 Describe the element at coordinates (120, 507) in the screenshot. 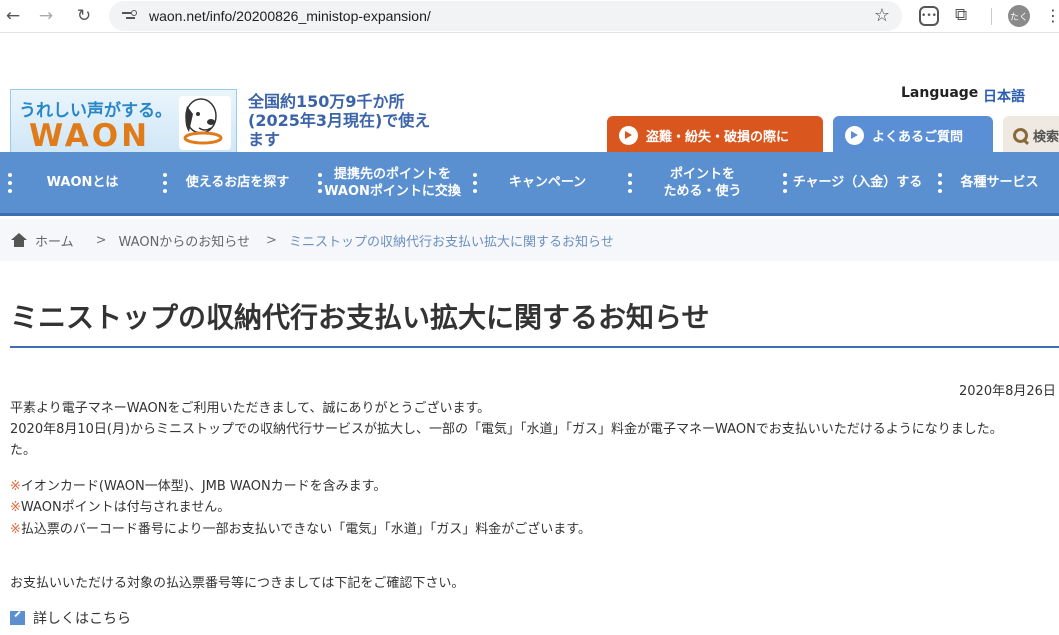

I see `note-item: ※WAONポイントは付与されません。` at that location.